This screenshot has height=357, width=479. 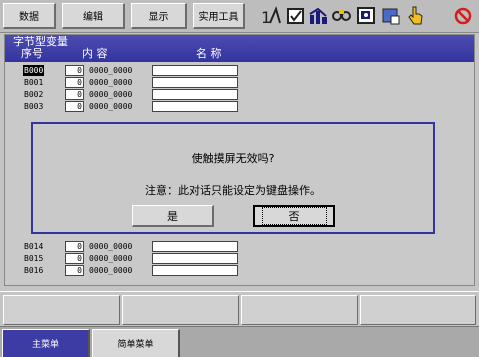 I want to click on job-selection-icon: 1, so click(x=271, y=16).